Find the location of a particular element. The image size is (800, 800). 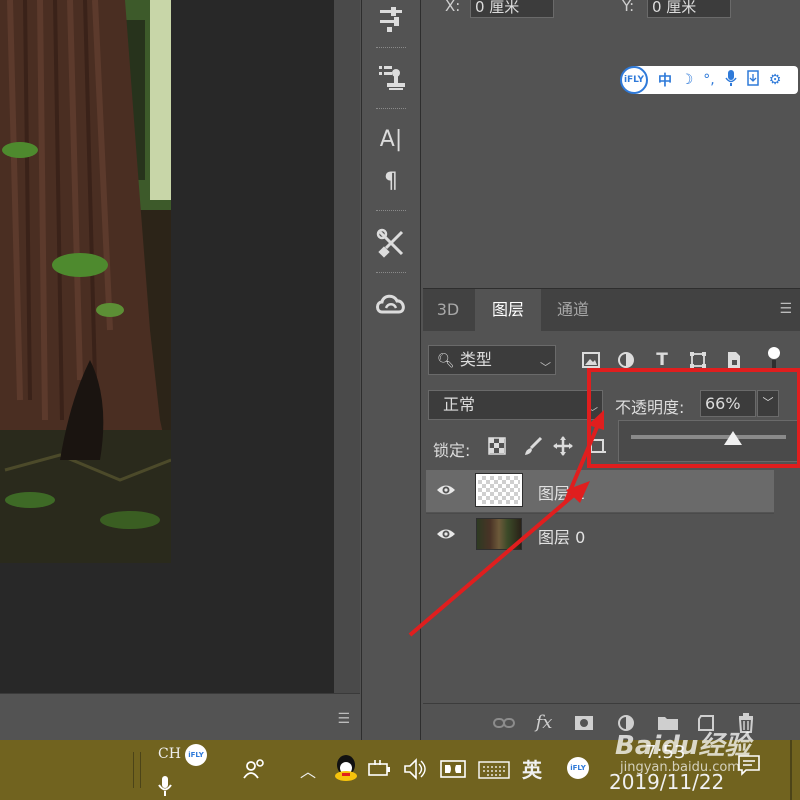

baidu-watermark-url: jingyan.baidu.com is located at coordinates (680, 767).